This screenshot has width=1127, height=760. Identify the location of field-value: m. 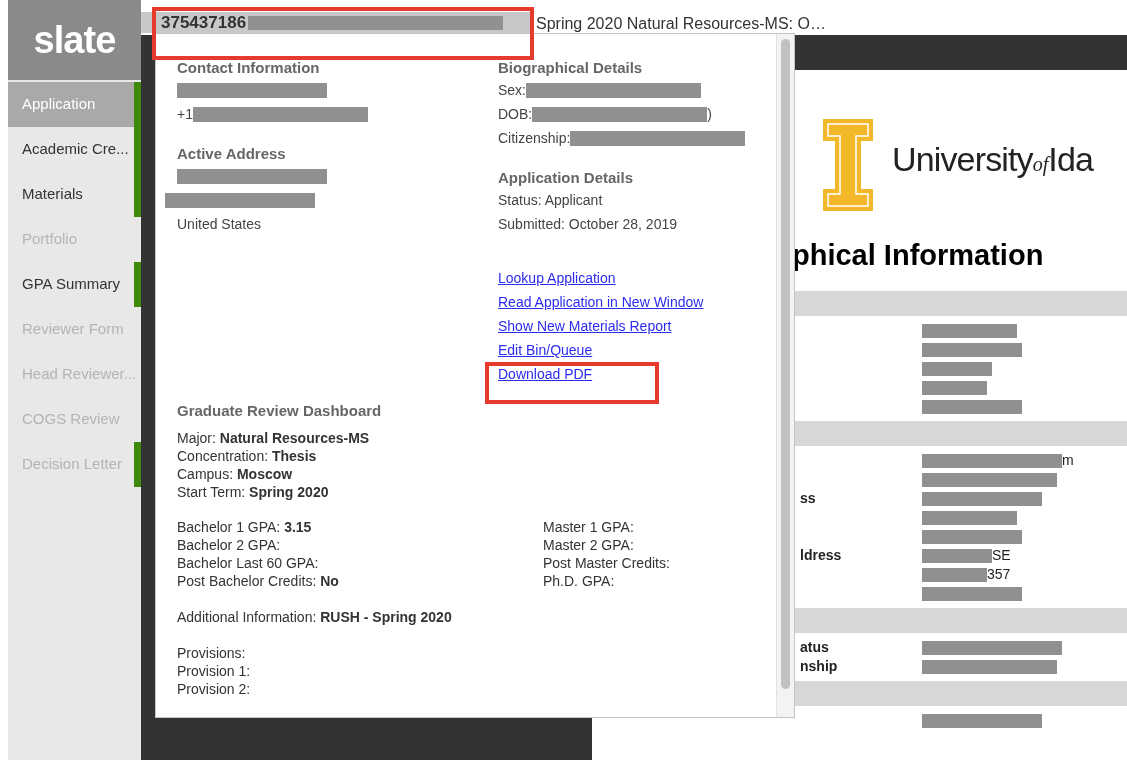
(1068, 460).